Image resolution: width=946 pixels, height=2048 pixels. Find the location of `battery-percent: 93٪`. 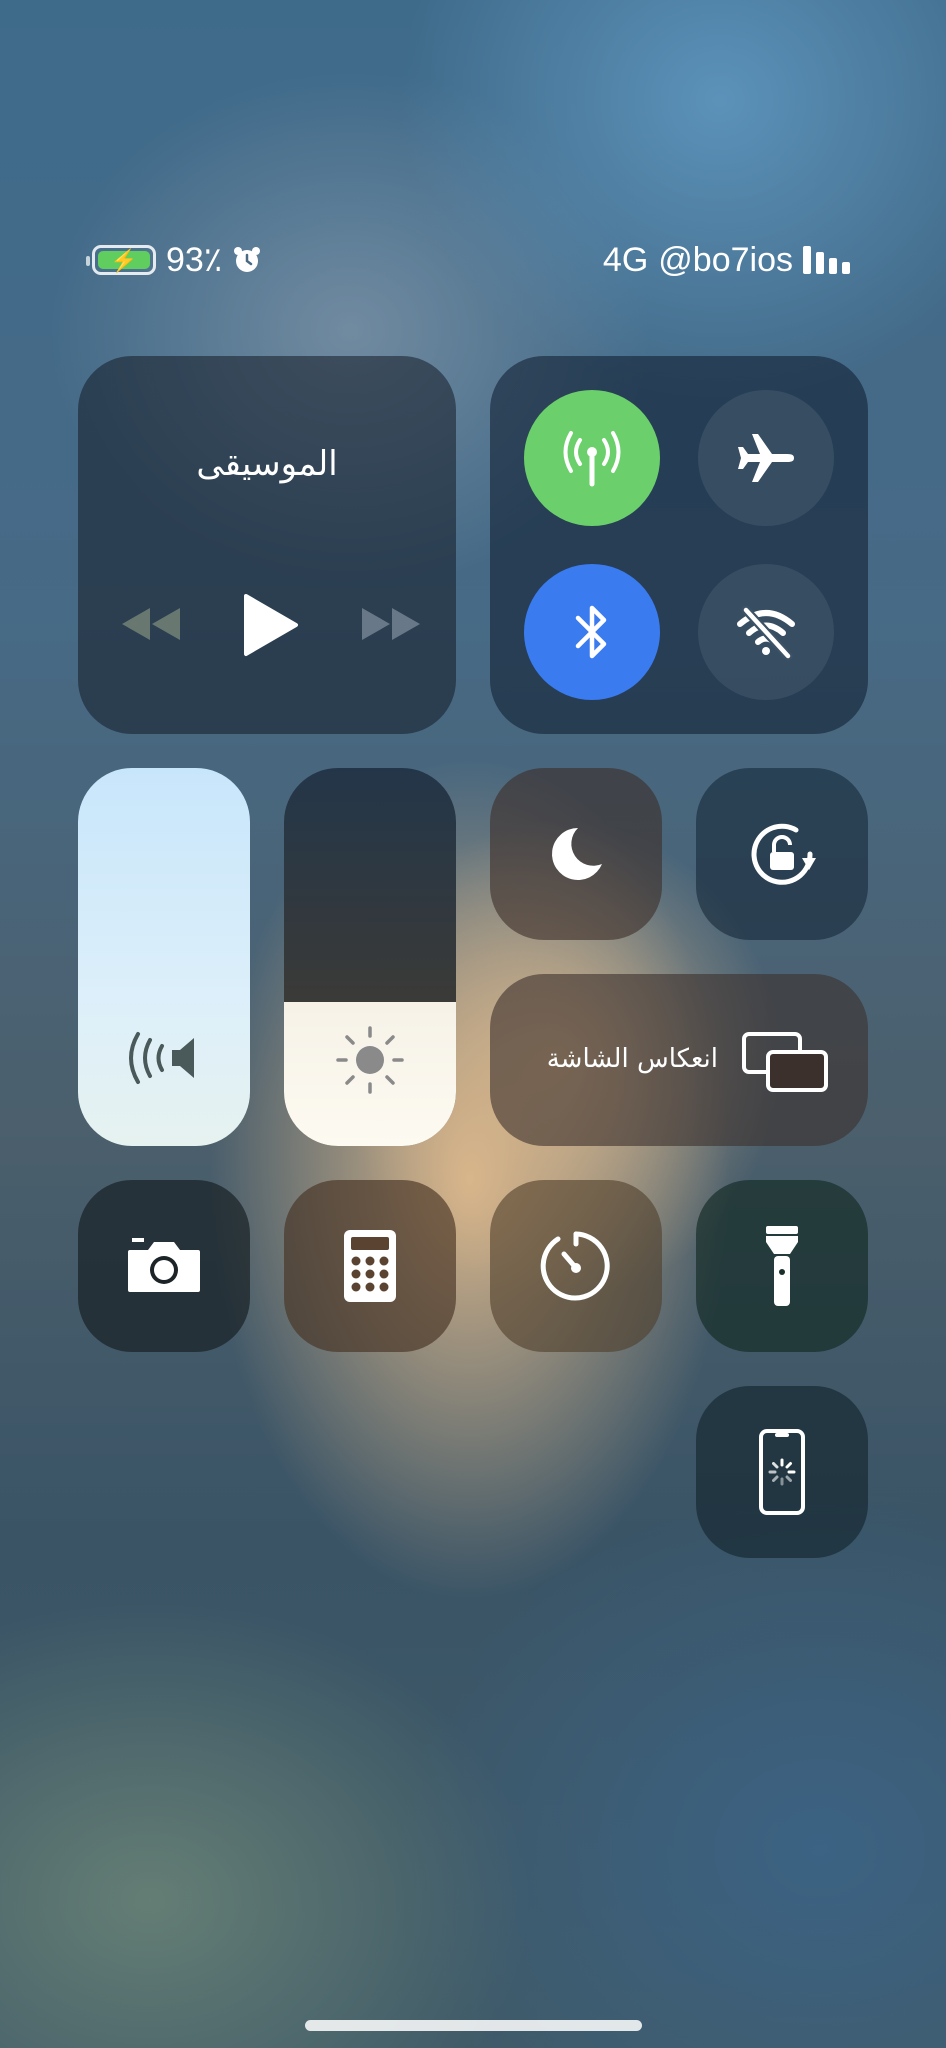

battery-percent: 93٪ is located at coordinates (194, 260).